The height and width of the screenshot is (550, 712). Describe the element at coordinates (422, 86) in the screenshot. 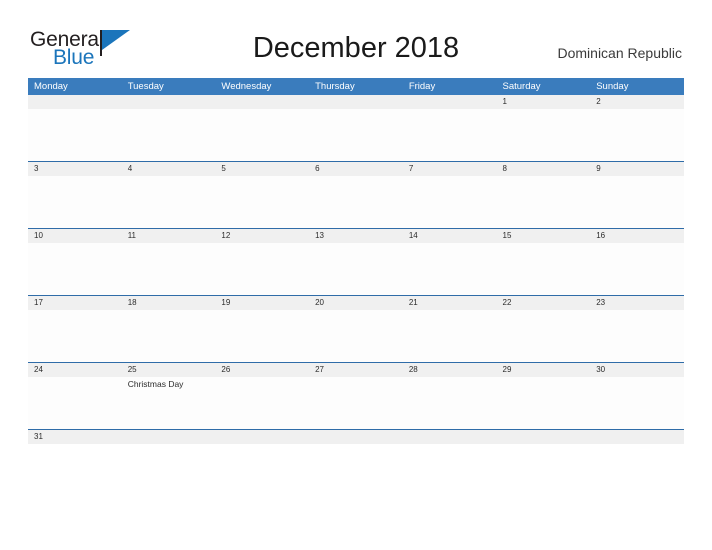

I see `weekday-header-friday: Friday` at that location.